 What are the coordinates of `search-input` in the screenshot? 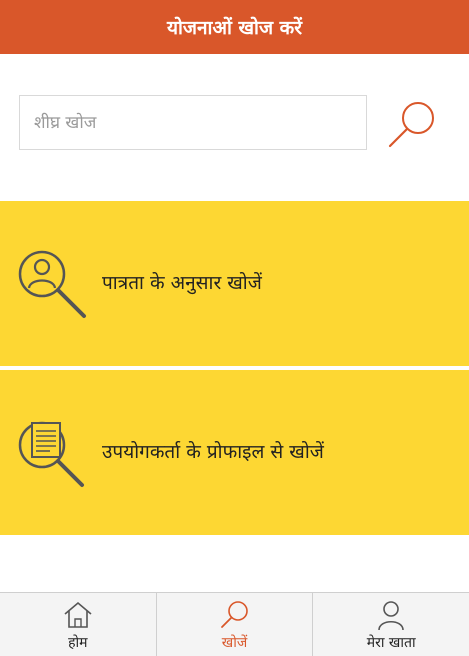 It's located at (193, 122).